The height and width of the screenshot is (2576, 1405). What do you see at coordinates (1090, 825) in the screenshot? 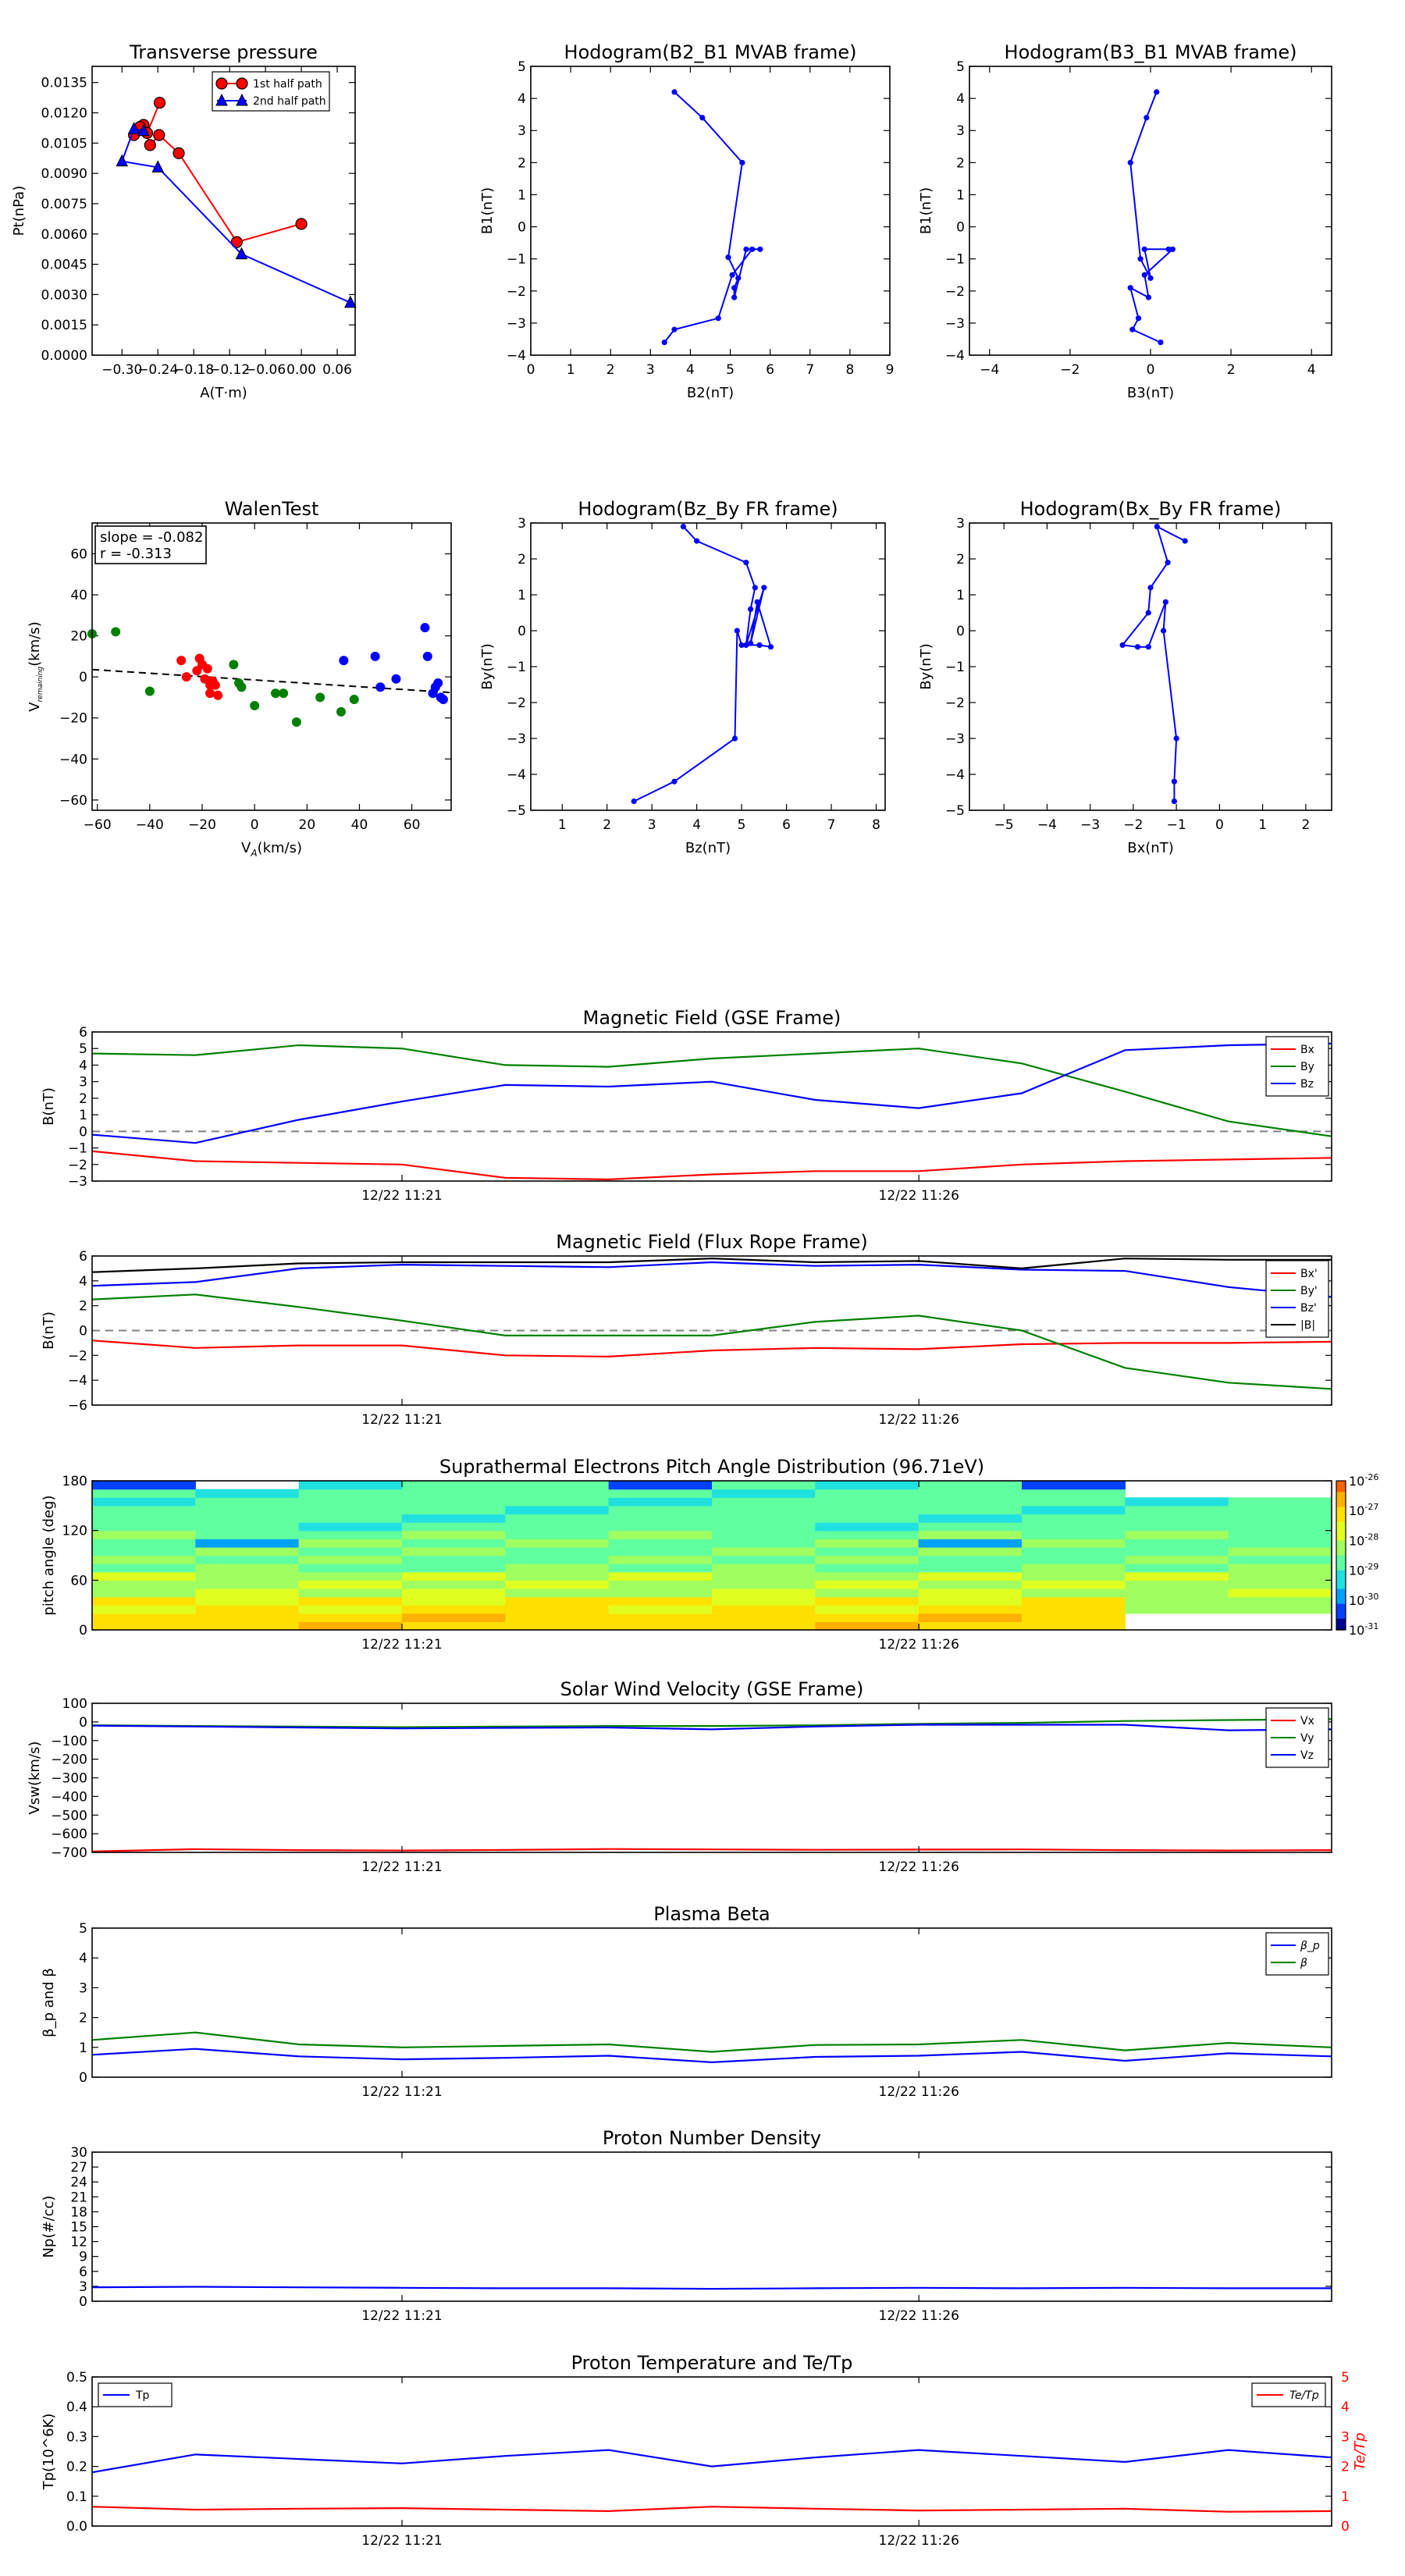
I see `h4-xtick-label: −3` at bounding box center [1090, 825].